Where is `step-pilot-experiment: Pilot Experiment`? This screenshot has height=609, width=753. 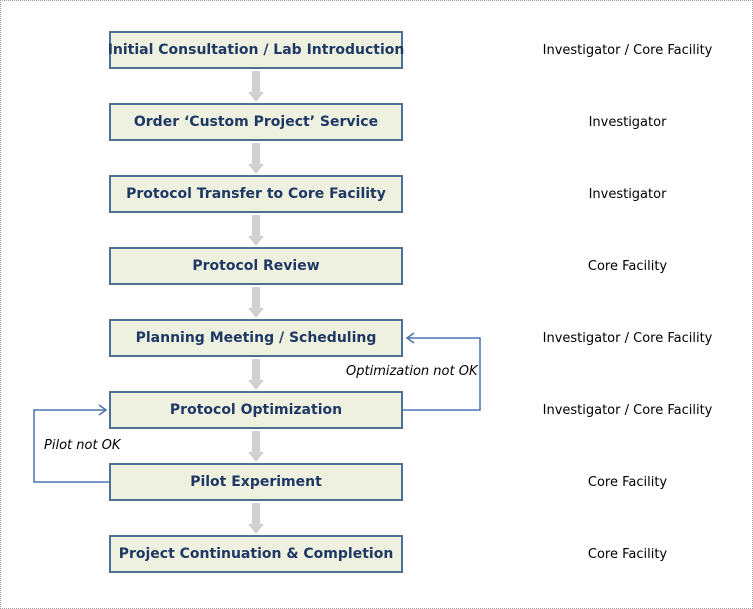 step-pilot-experiment: Pilot Experiment is located at coordinates (256, 482).